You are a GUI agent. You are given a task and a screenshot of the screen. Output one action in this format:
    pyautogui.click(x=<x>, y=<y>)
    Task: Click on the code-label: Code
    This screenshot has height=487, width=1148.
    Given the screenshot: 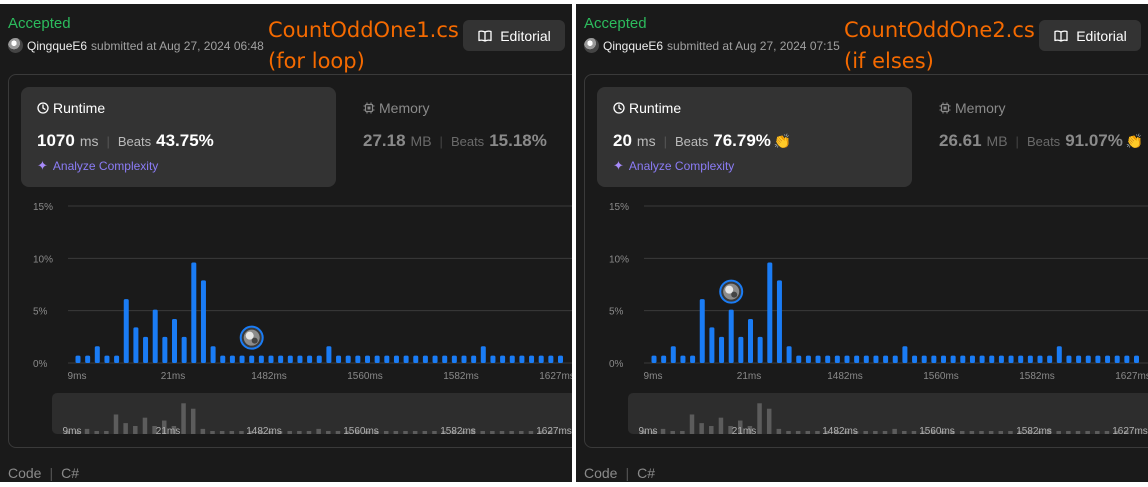 What is the action you would take?
    pyautogui.click(x=600, y=473)
    